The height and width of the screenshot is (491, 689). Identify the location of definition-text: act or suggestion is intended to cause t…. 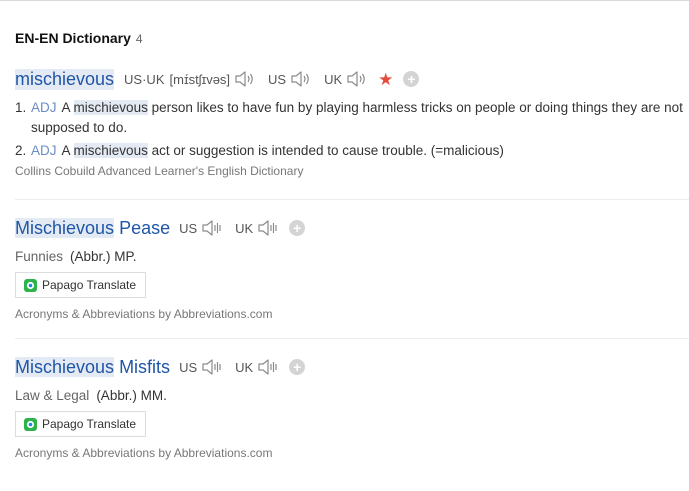
(327, 150).